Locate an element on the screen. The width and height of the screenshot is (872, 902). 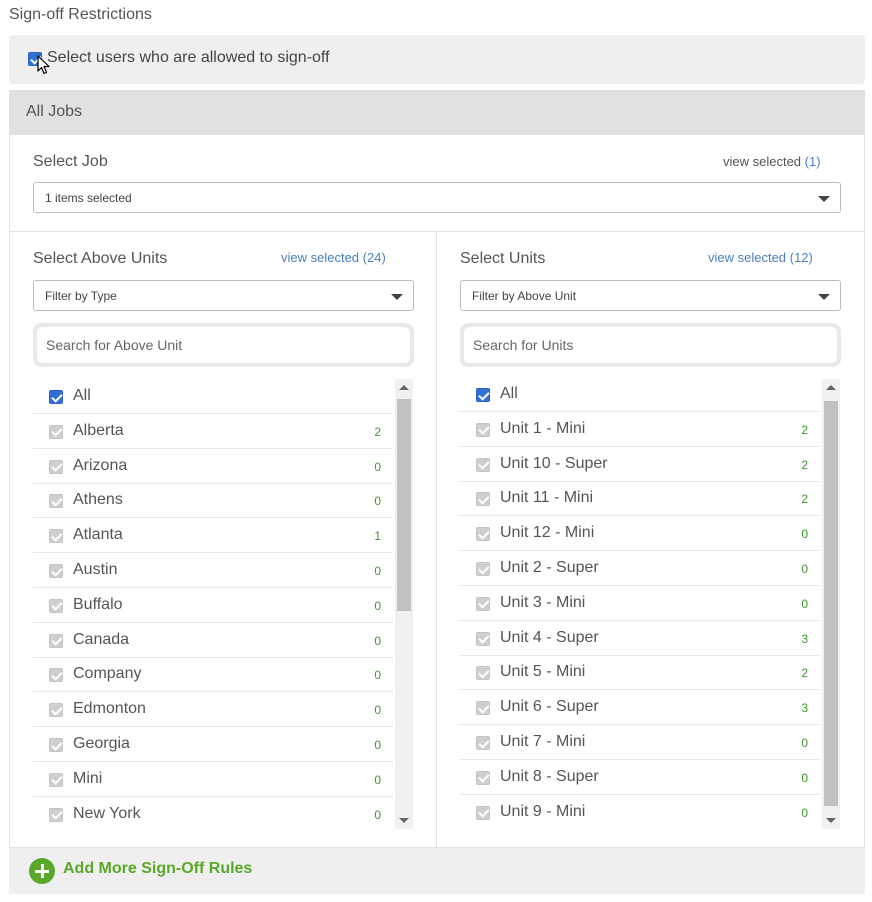
list-item: Atlanta 1 is located at coordinates (213, 536).